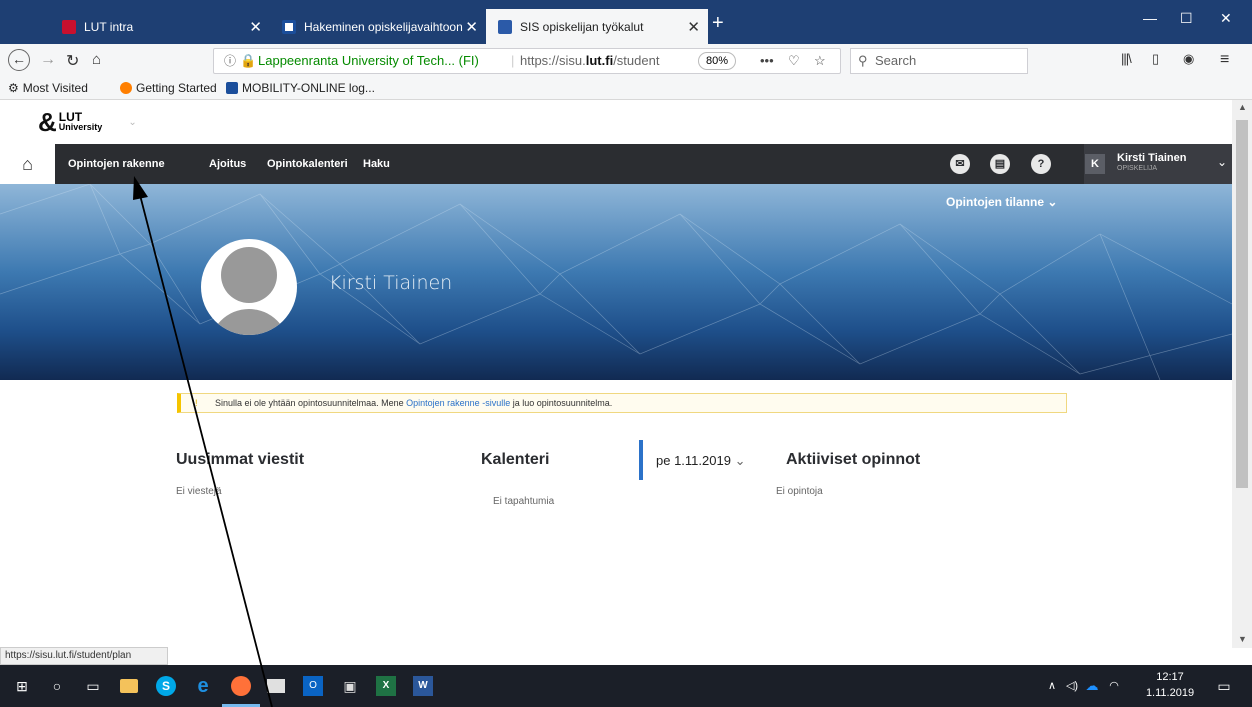  I want to click on tab-title: SIS opiskelijan työkalut, so click(582, 26).